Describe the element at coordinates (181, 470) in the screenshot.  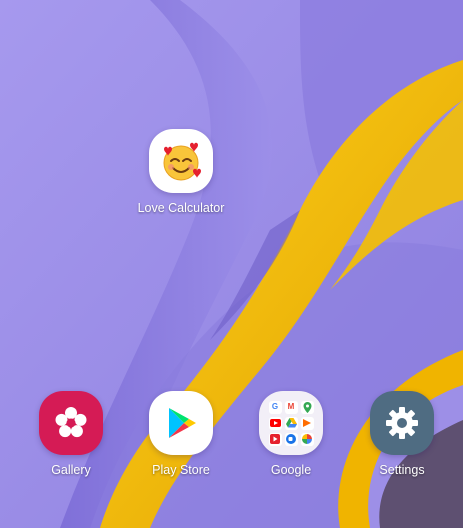
I see `app-label-play-store: Play Store` at that location.